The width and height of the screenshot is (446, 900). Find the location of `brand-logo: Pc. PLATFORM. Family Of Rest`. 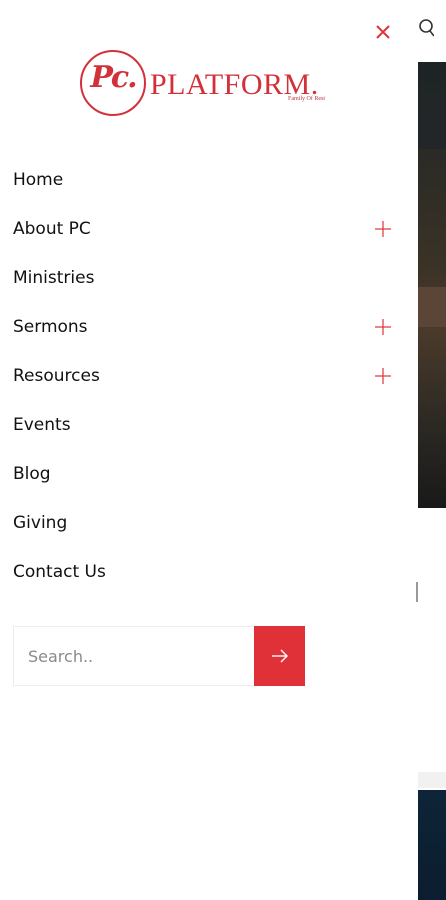

brand-logo: Pc. PLATFORM. Family Of Rest is located at coordinates (206, 86).